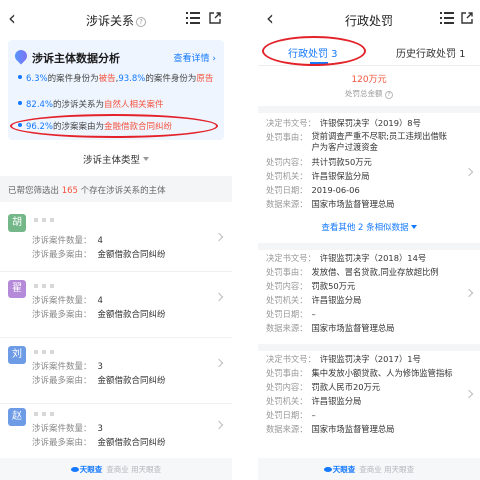 The height and width of the screenshot is (480, 480). Describe the element at coordinates (21, 56) in the screenshot. I see `analysis-logo-icon` at that location.